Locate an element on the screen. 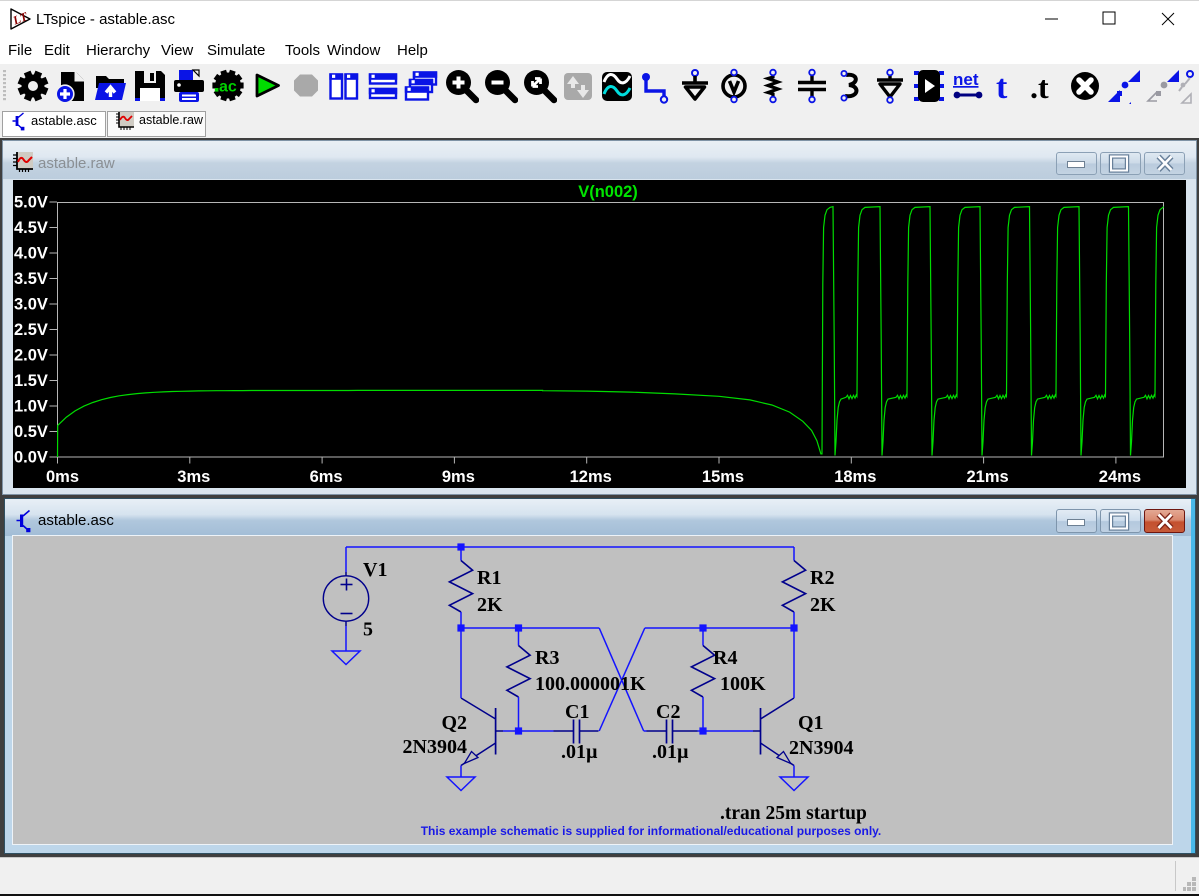 The height and width of the screenshot is (896, 1199). svg-text: 12ms is located at coordinates (591, 477).